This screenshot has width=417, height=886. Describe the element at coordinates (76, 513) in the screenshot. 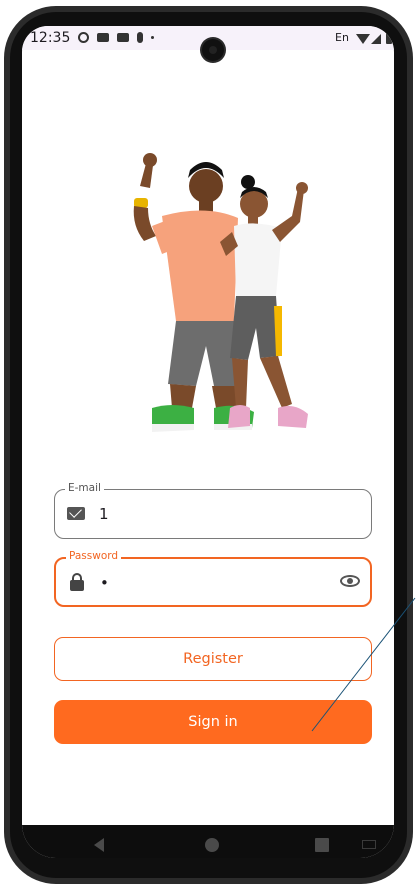

I see `mail-icon` at that location.